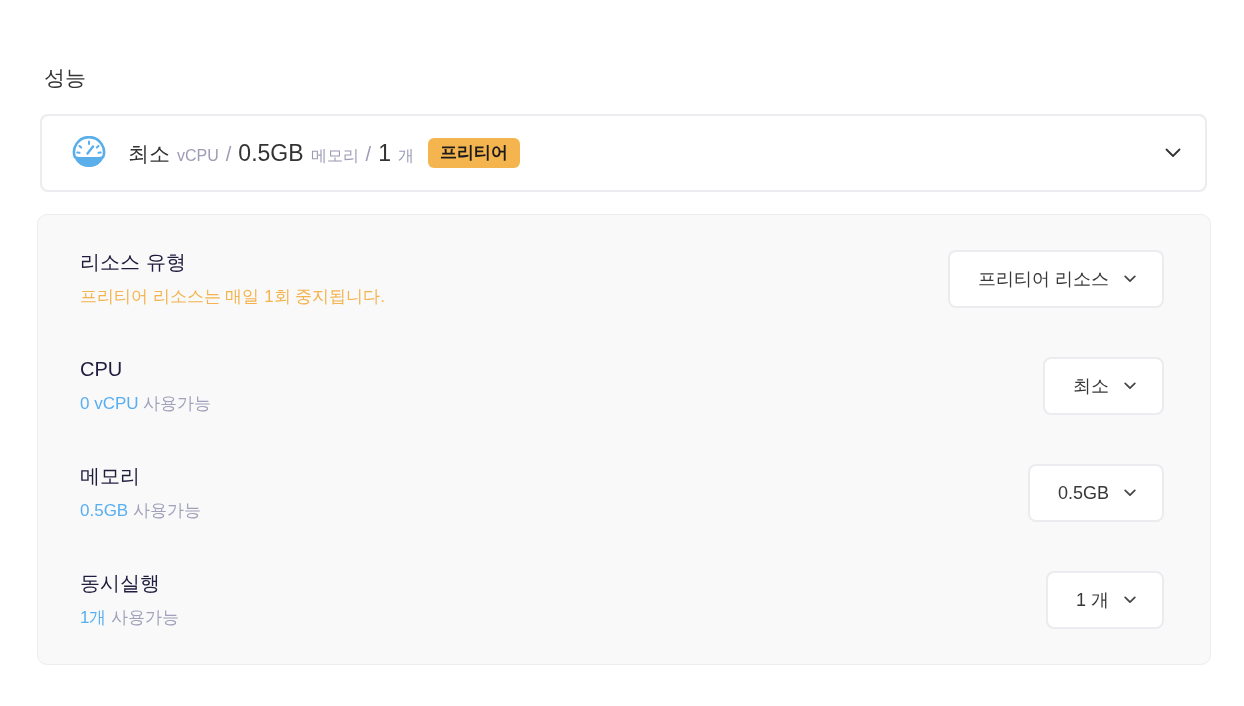 This screenshot has width=1244, height=706. I want to click on dropdown-button: 프리티어 리소스, so click(1056, 279).